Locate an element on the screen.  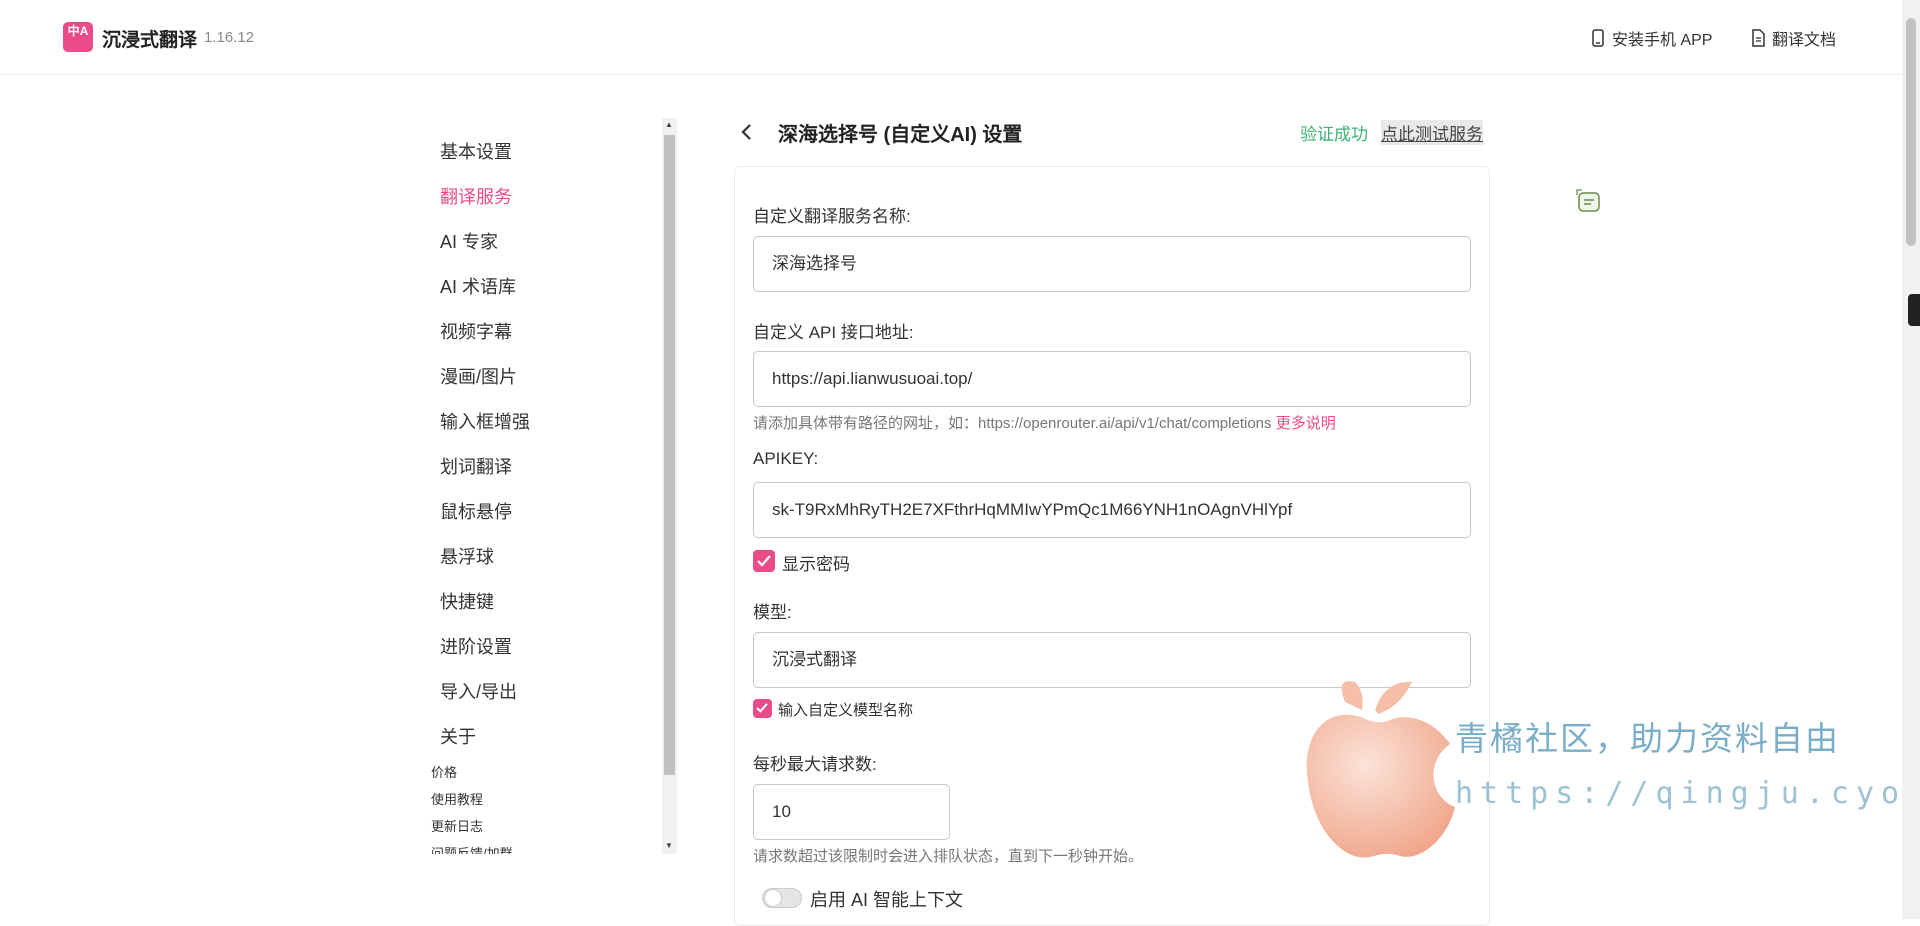
custom-model-checkbox is located at coordinates (762, 708).